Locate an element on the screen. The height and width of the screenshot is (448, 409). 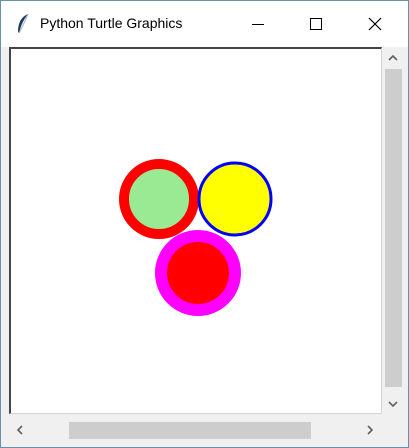
chevron-up-icon is located at coordinates (393, 57).